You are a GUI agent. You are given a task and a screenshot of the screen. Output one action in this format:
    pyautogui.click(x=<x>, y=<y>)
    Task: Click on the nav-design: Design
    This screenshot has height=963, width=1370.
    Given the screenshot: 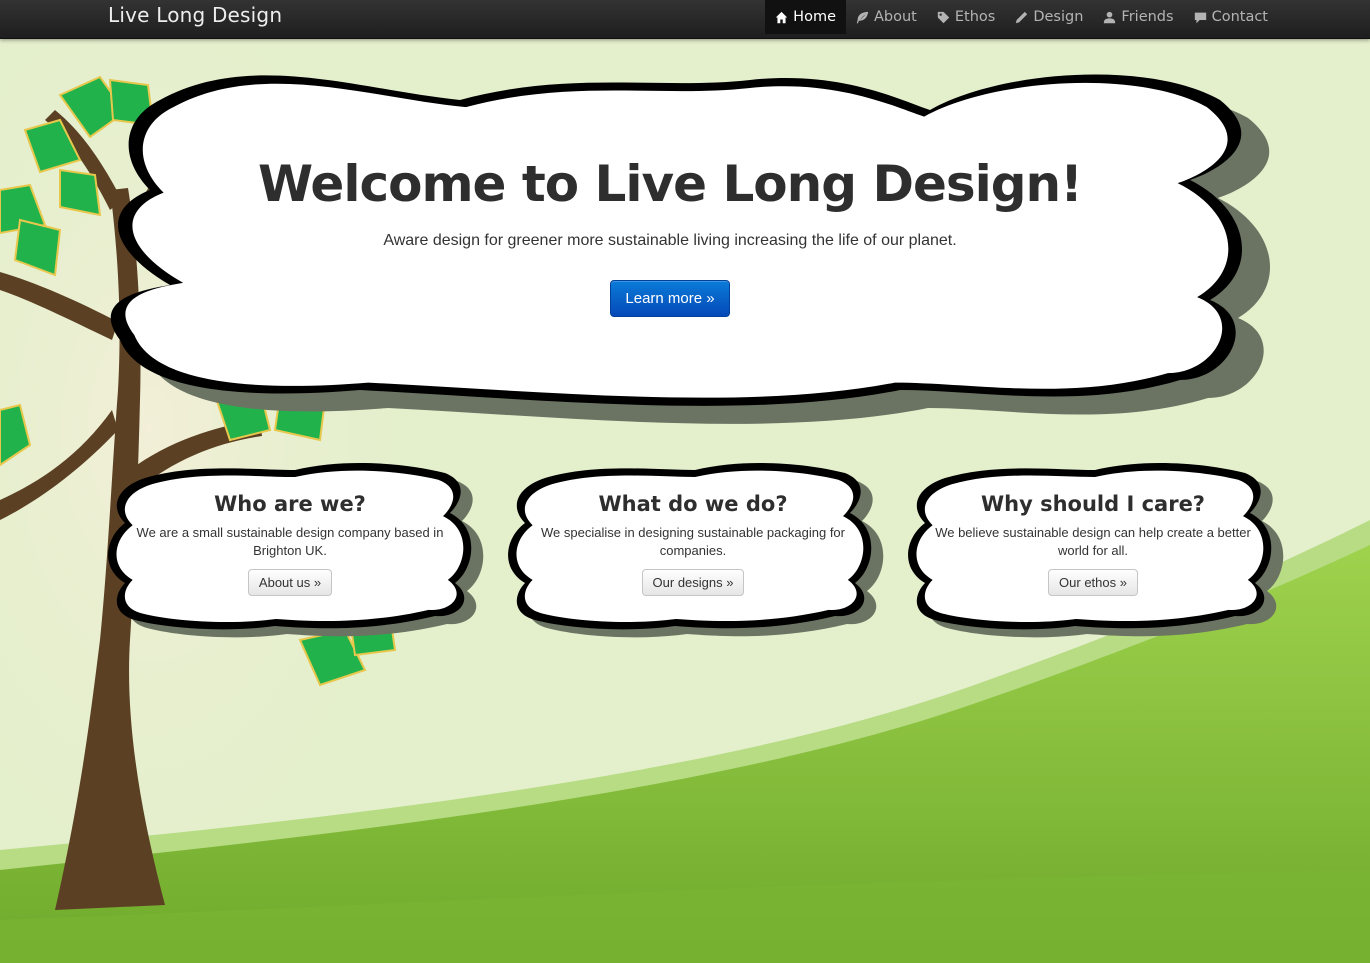 What is the action you would take?
    pyautogui.click(x=1049, y=17)
    